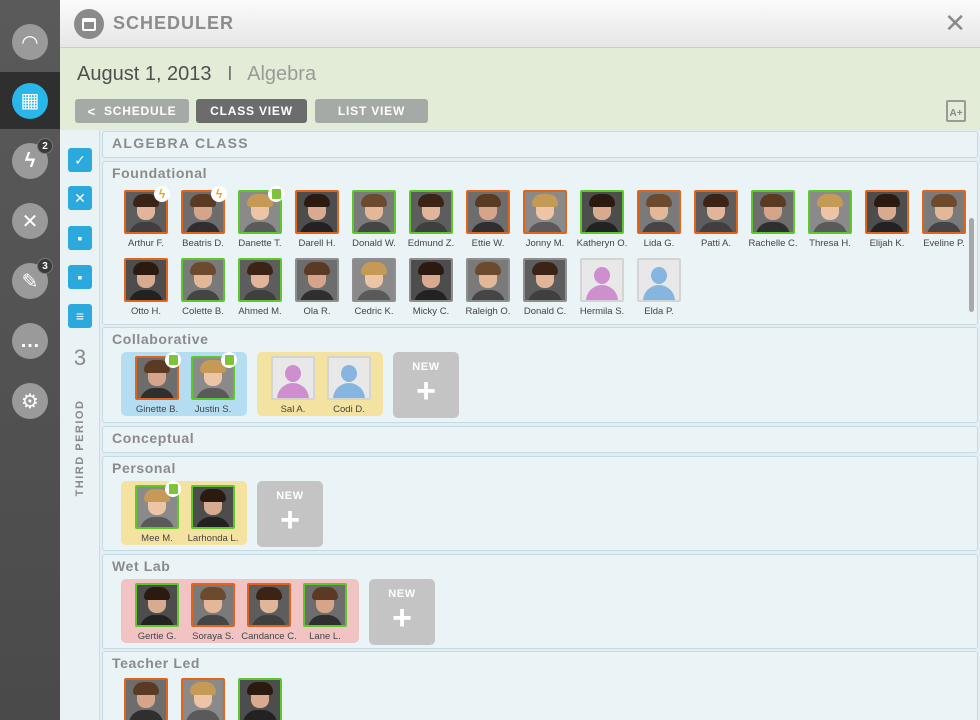  What do you see at coordinates (157, 636) in the screenshot?
I see `student-name: Gertie G.` at bounding box center [157, 636].